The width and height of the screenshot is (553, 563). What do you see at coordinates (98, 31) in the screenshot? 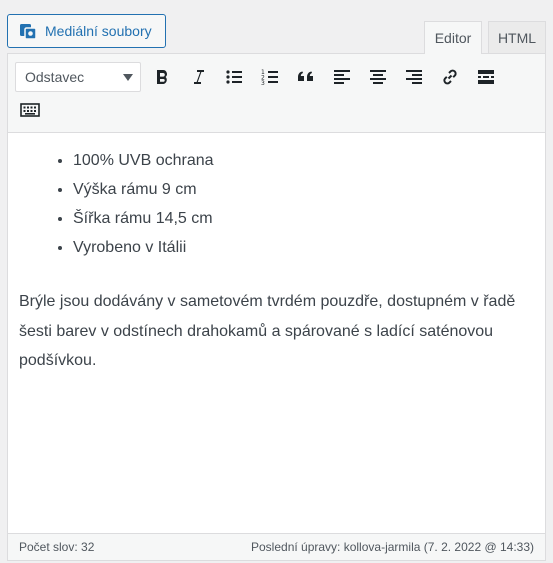
I see `media-files-label: Mediální soubory` at bounding box center [98, 31].